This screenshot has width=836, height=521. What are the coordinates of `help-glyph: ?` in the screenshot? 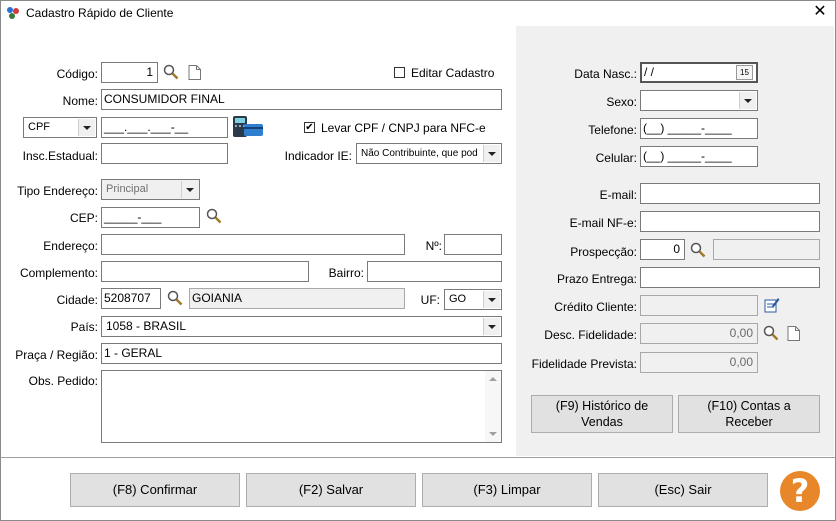 It's located at (800, 491).